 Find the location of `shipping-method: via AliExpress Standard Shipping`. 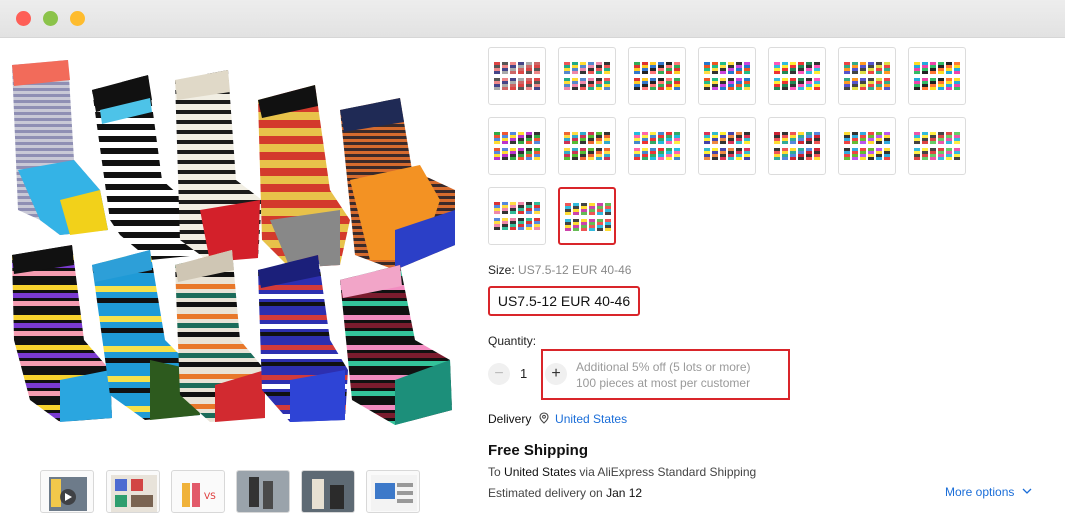

shipping-method: via AliExpress Standard Shipping is located at coordinates (668, 472).